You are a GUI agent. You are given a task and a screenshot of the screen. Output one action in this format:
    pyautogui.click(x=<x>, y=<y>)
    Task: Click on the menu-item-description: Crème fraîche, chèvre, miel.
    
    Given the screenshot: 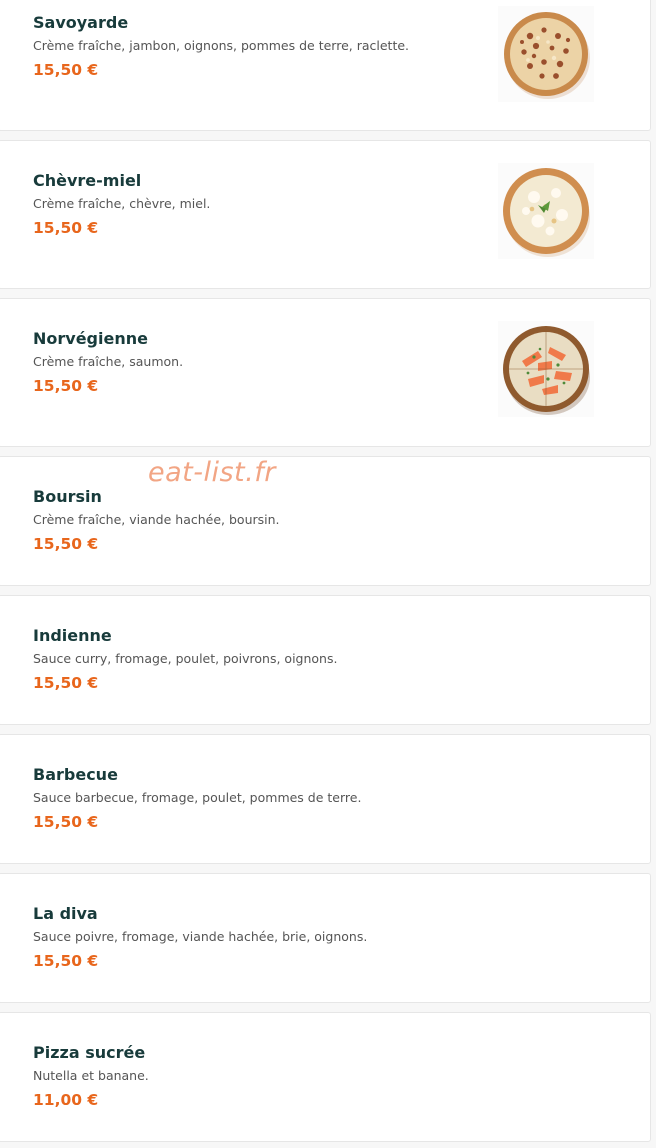 What is the action you would take?
    pyautogui.click(x=122, y=203)
    